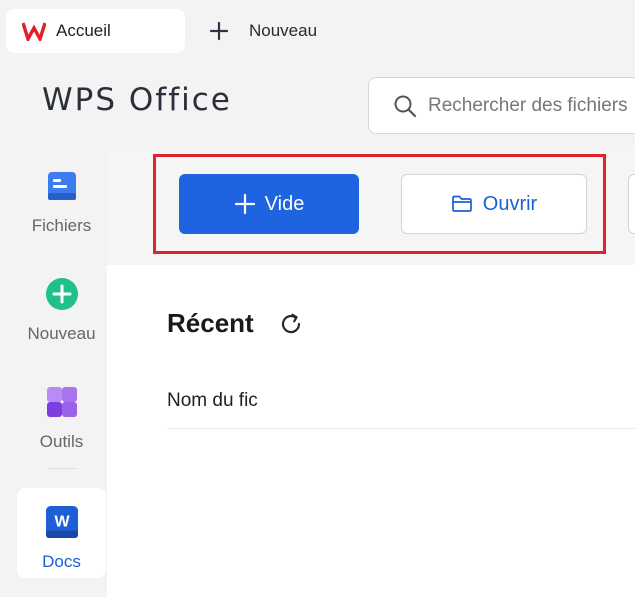 This screenshot has width=635, height=597. Describe the element at coordinates (61, 294) in the screenshot. I see `new-plus-circle-icon` at that location.